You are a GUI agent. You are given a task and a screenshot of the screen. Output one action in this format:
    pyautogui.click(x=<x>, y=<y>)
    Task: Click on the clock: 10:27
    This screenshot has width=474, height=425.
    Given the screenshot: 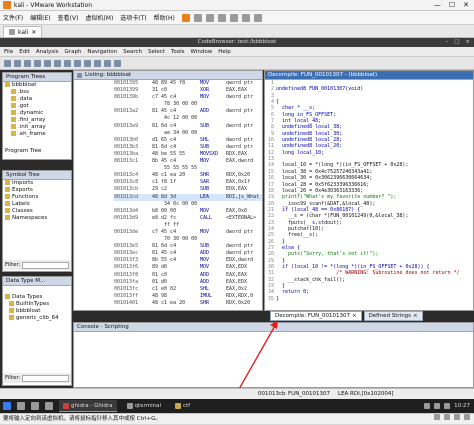 What is the action you would take?
    pyautogui.click(x=462, y=406)
    